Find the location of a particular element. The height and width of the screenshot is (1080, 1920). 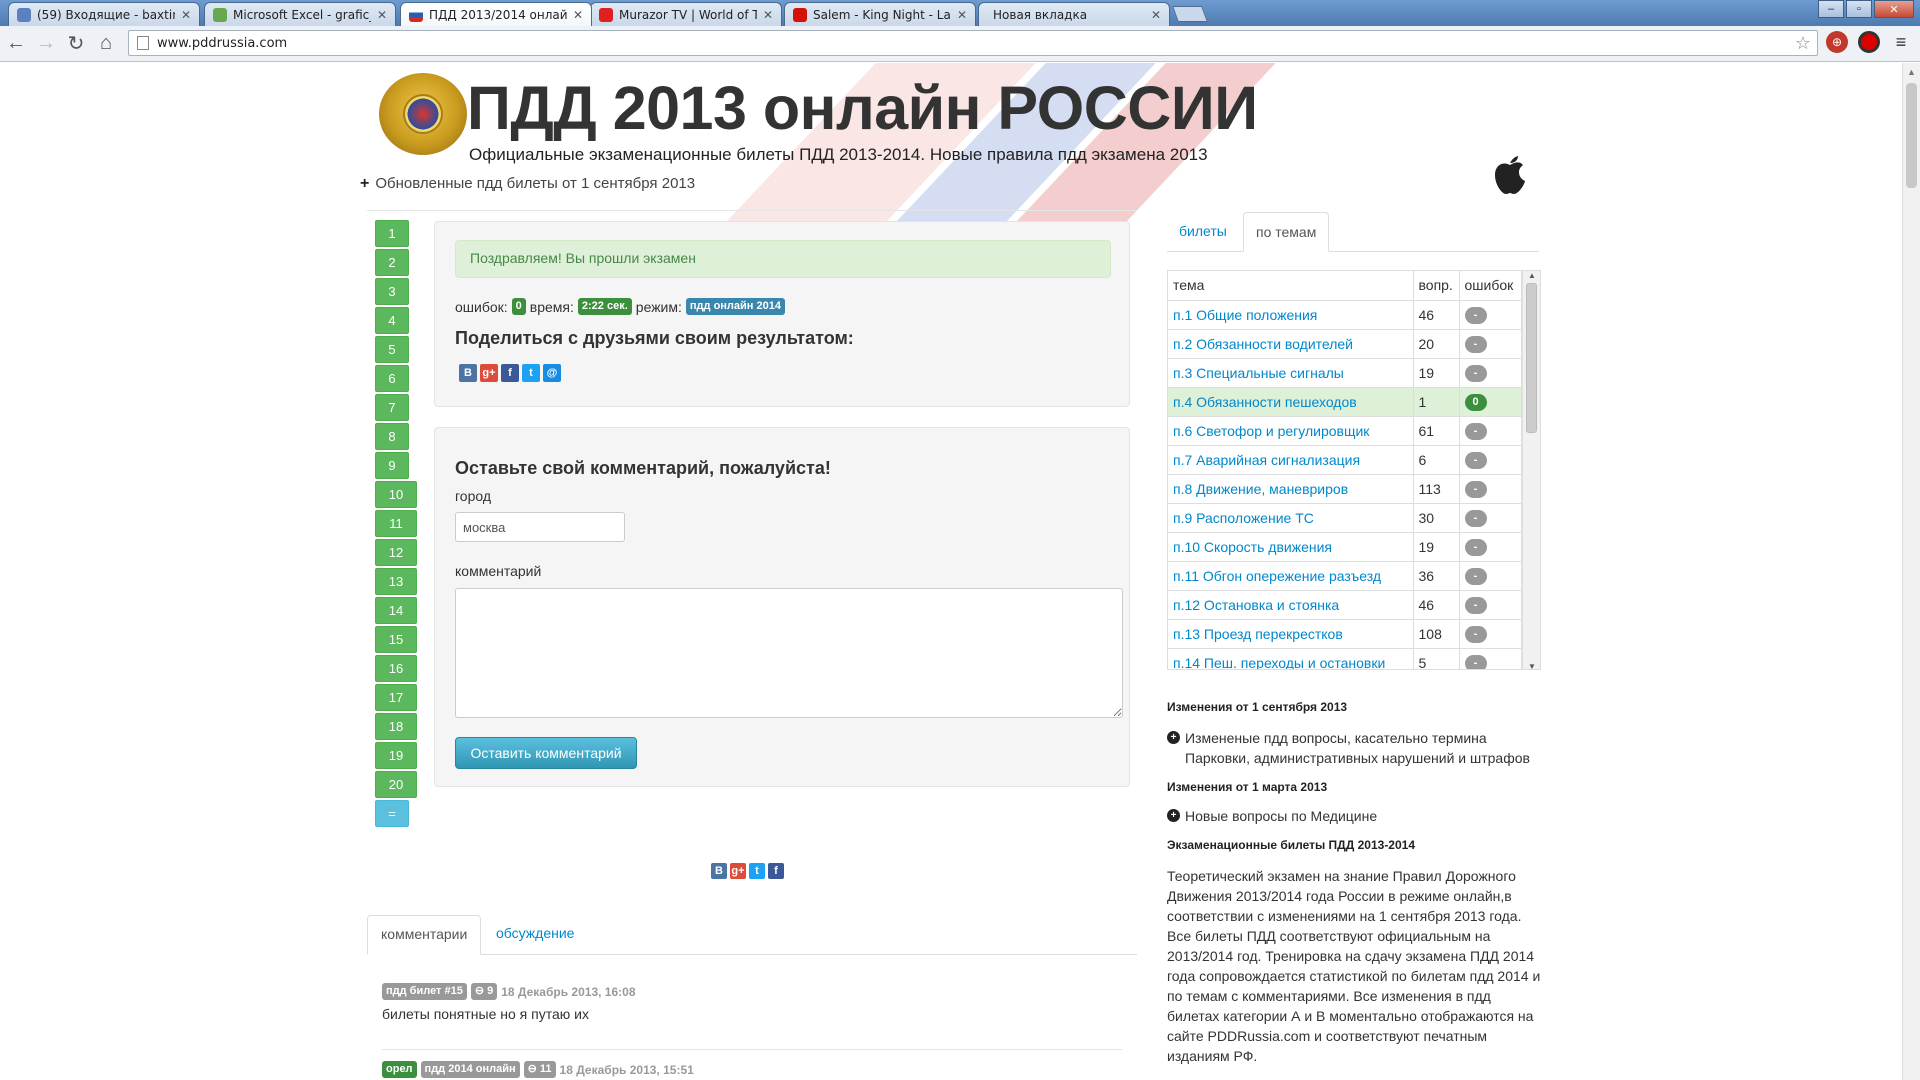

extension-record-icon is located at coordinates (1869, 42).